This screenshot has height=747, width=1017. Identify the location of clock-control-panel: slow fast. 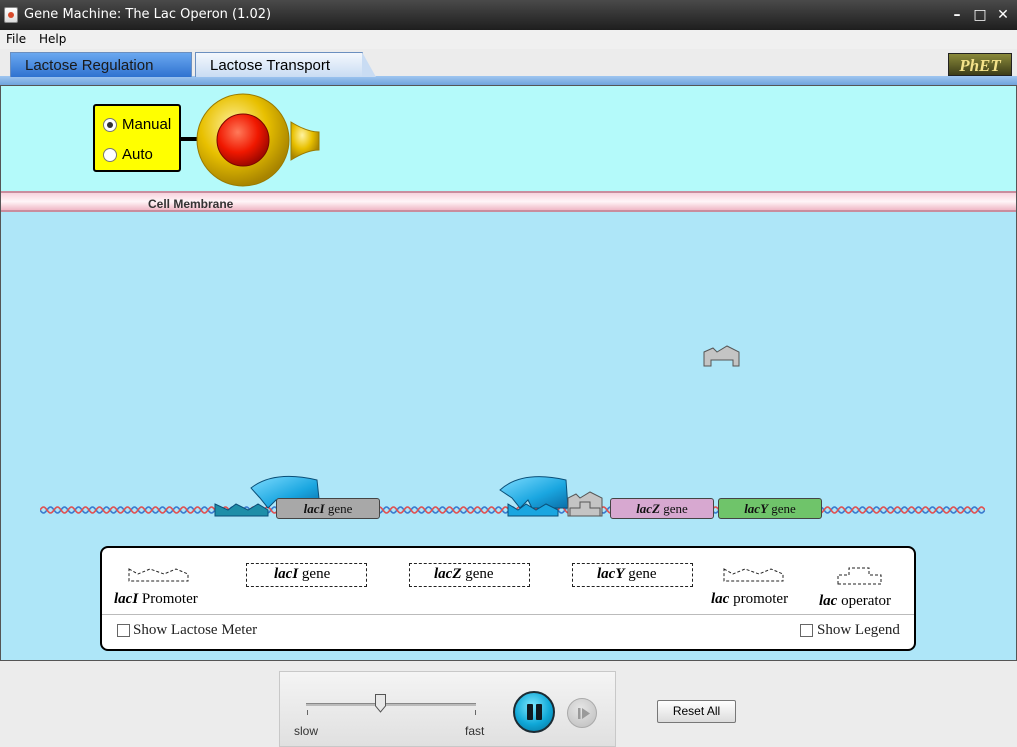
(447, 709).